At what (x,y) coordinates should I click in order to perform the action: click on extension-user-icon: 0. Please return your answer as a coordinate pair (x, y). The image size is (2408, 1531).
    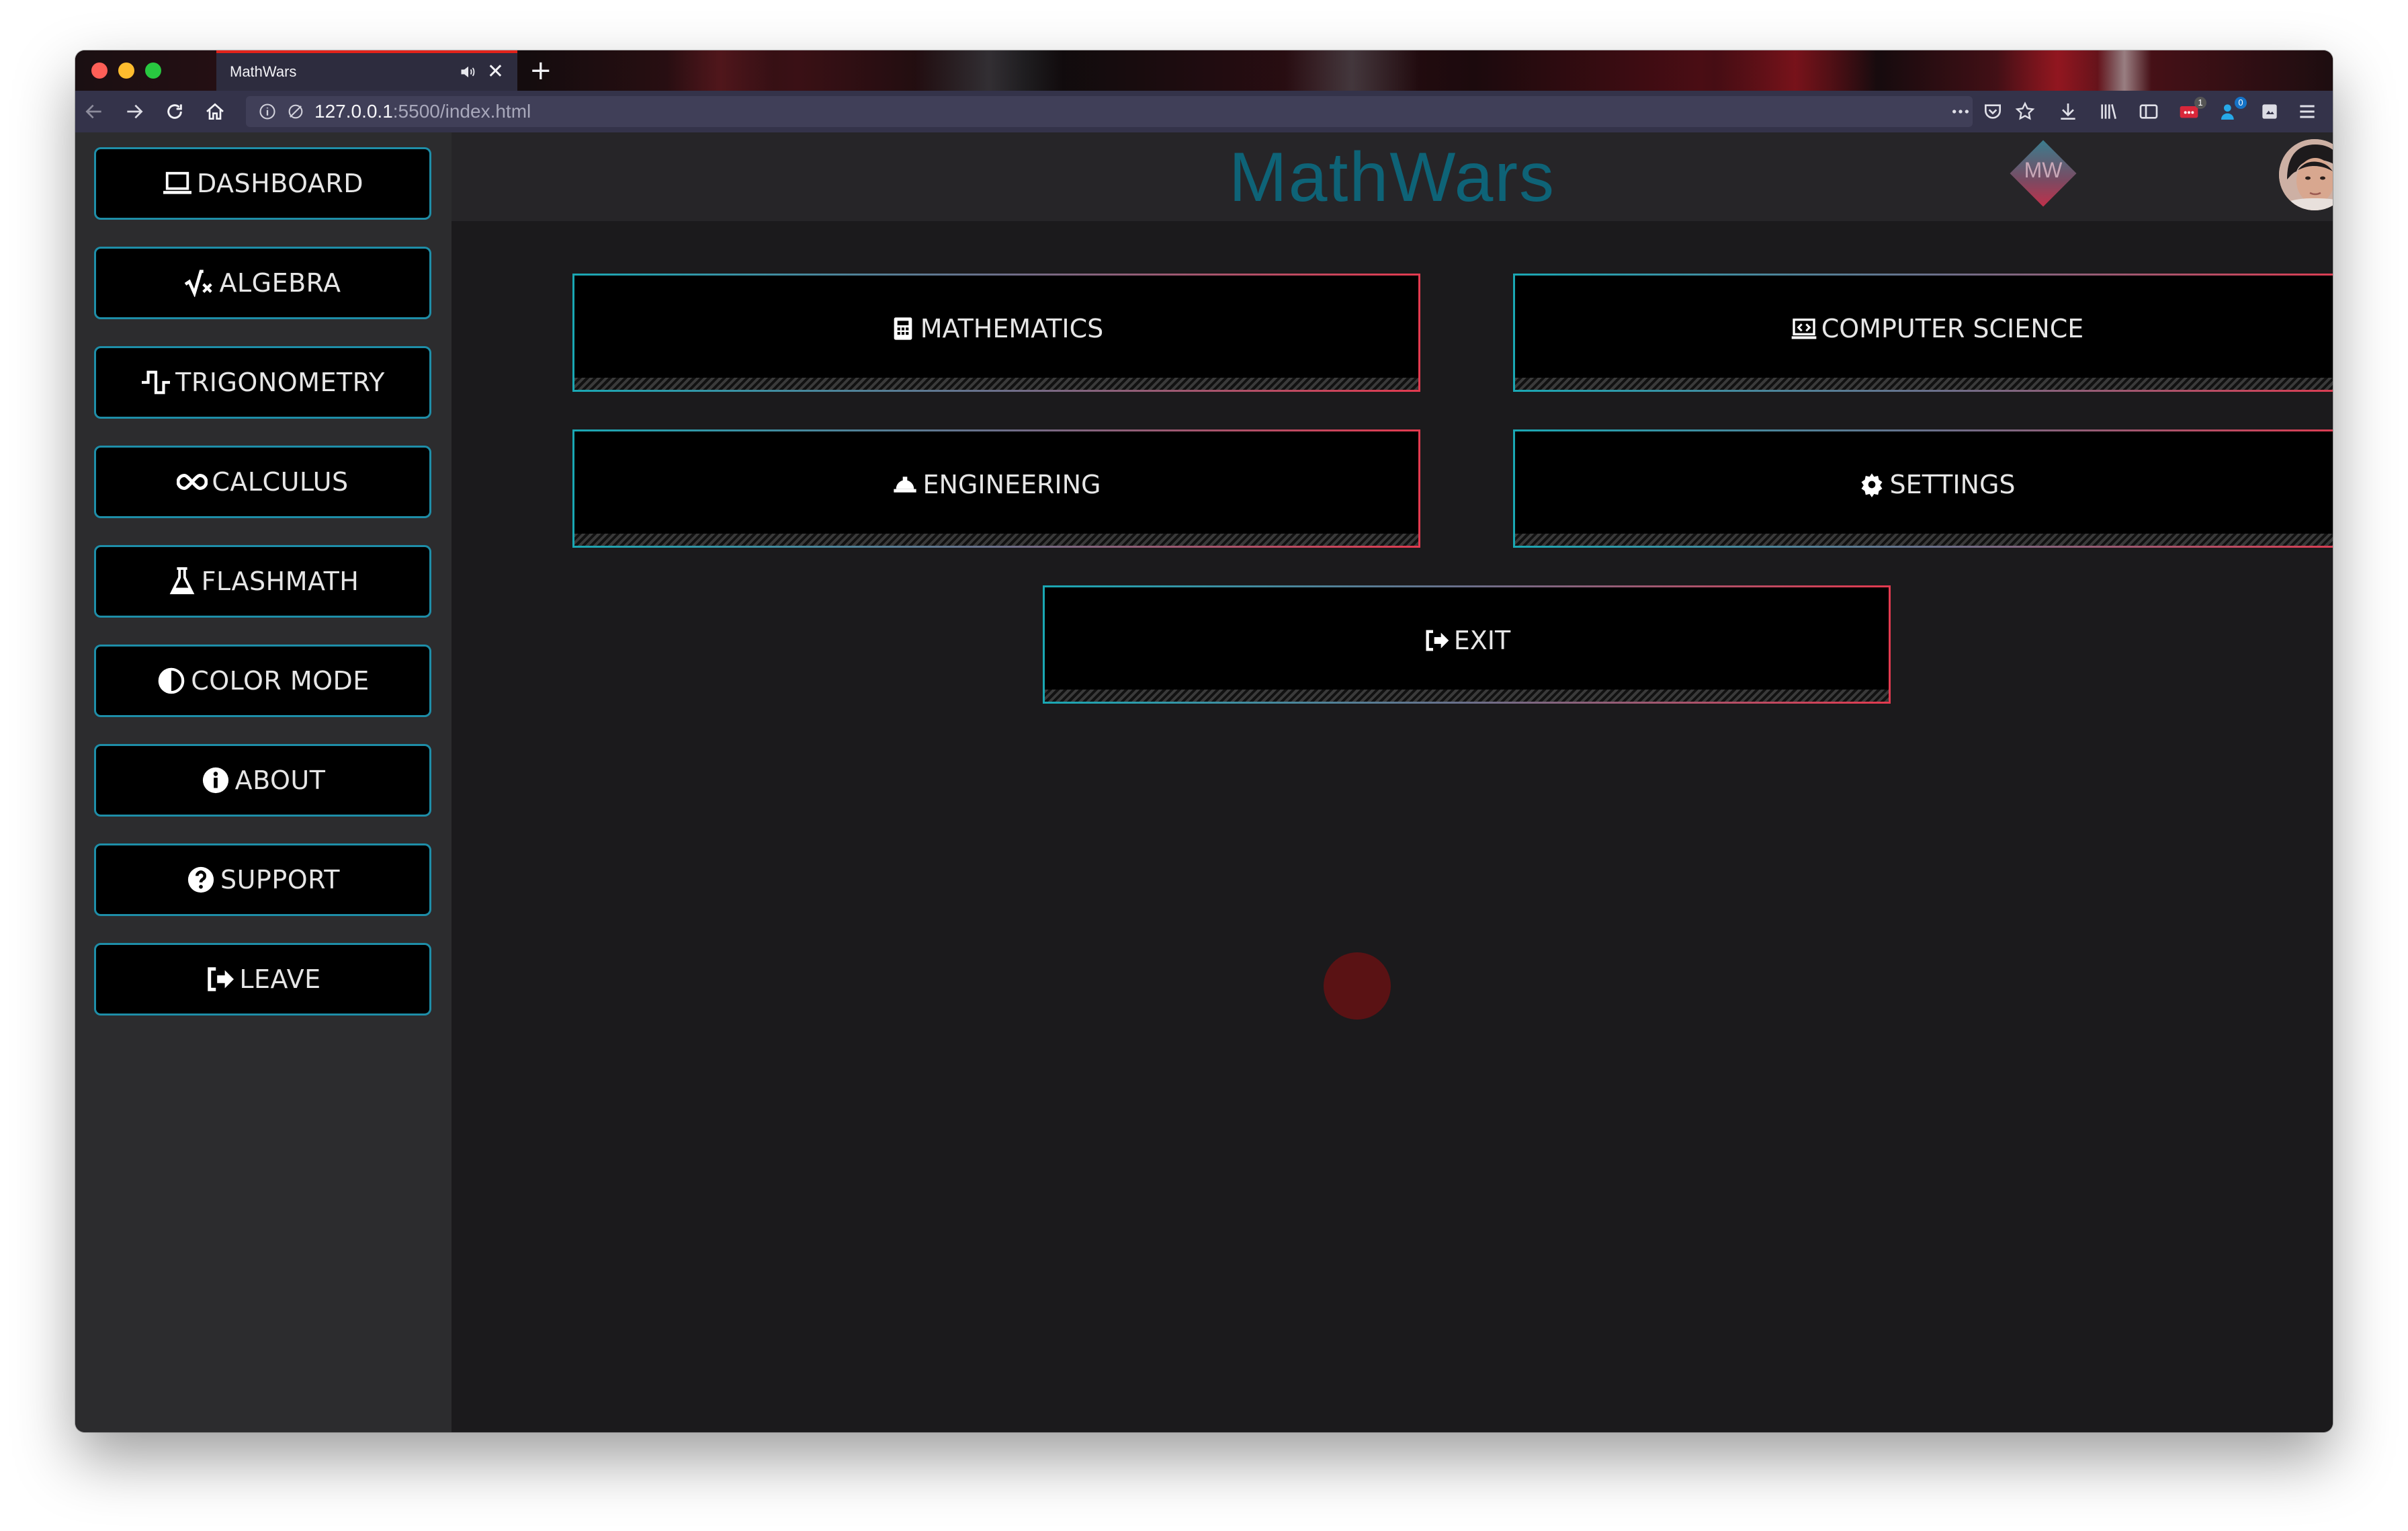
    Looking at the image, I should click on (2233, 109).